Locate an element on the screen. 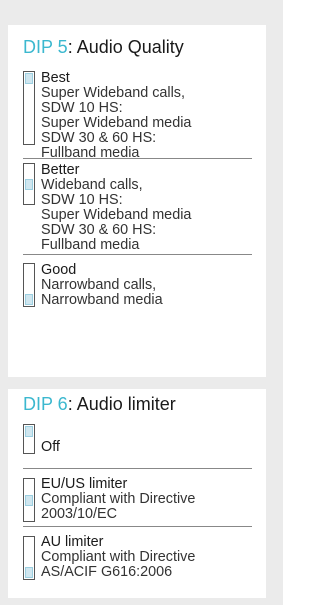  option-title: AU limiter is located at coordinates (72, 542).